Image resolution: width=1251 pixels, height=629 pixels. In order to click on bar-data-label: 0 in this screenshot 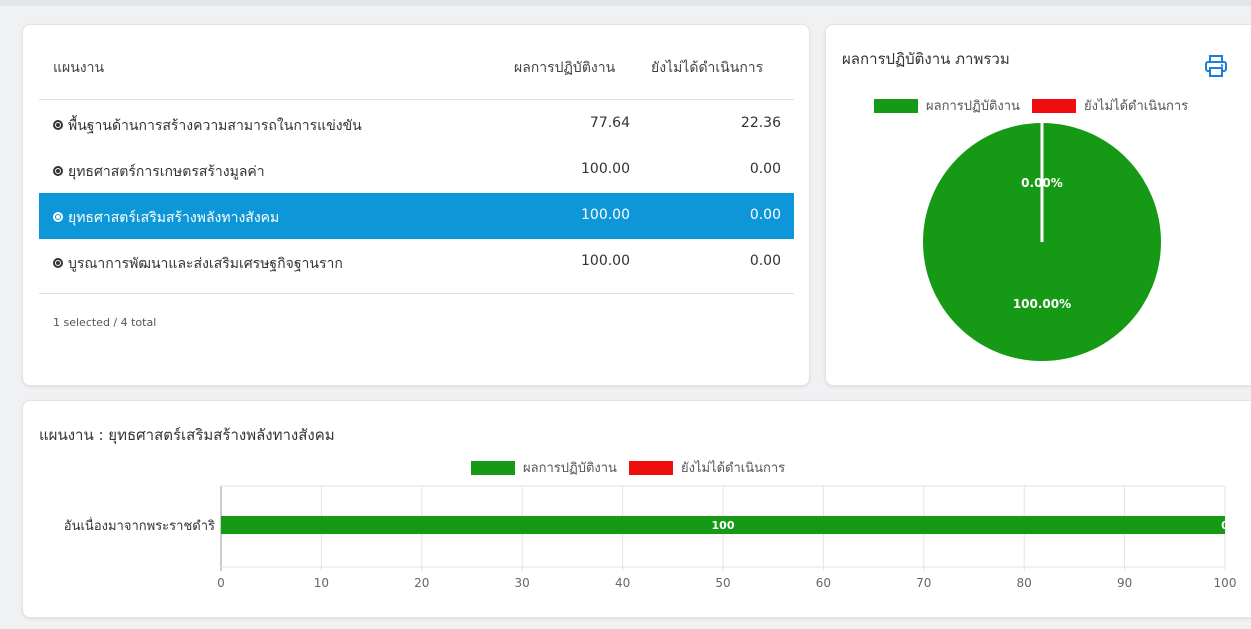, I will do `click(1225, 525)`.